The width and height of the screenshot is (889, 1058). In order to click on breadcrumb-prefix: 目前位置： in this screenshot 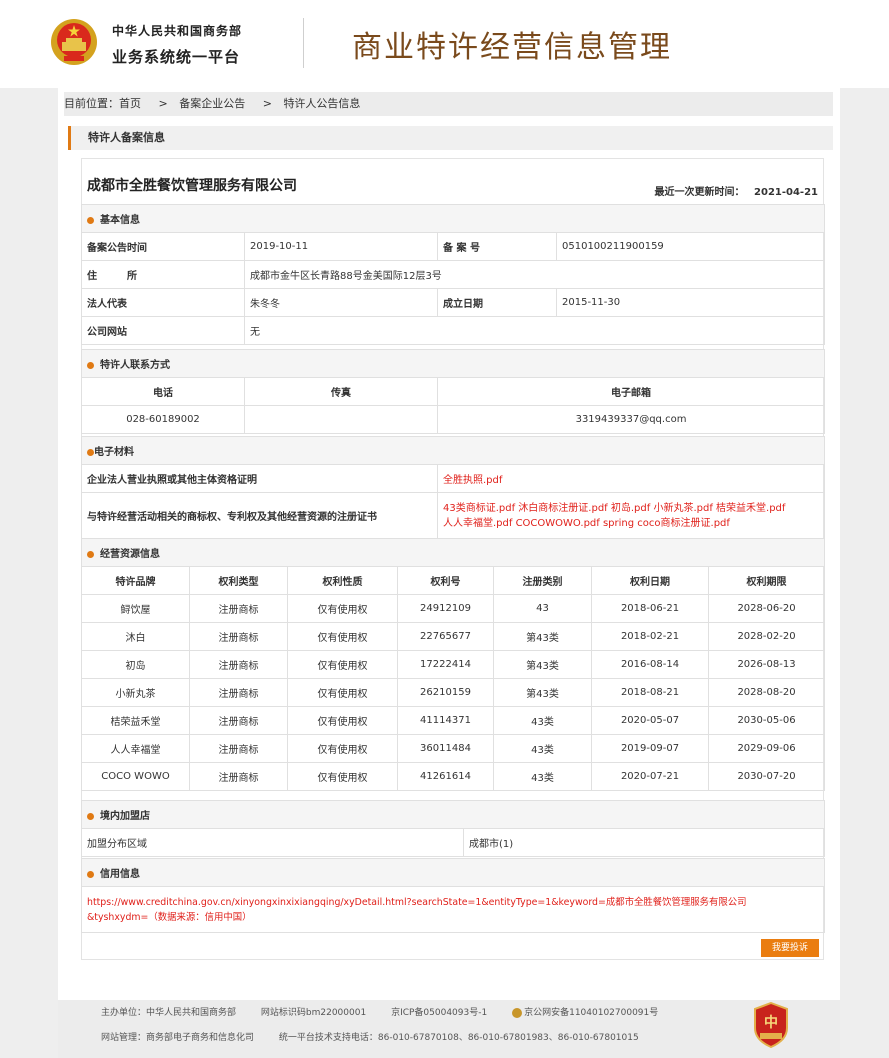, I will do `click(91, 103)`.